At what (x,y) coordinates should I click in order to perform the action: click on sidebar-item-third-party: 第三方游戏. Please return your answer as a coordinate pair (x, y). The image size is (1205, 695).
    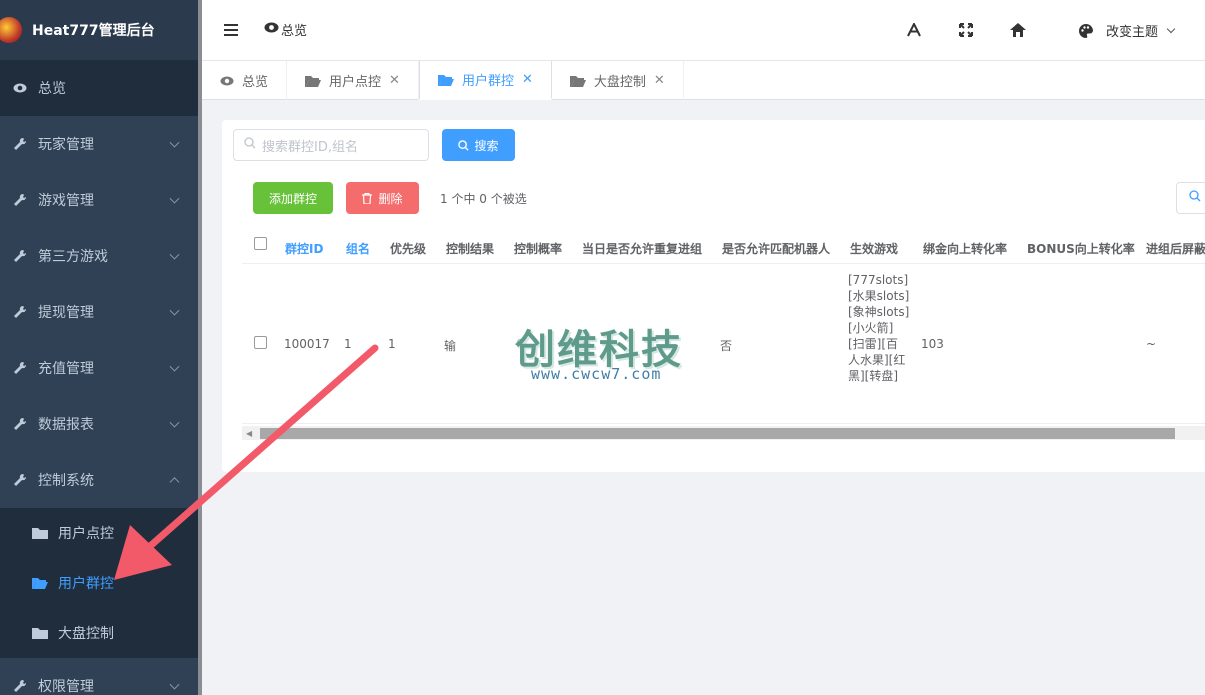
    Looking at the image, I should click on (99, 256).